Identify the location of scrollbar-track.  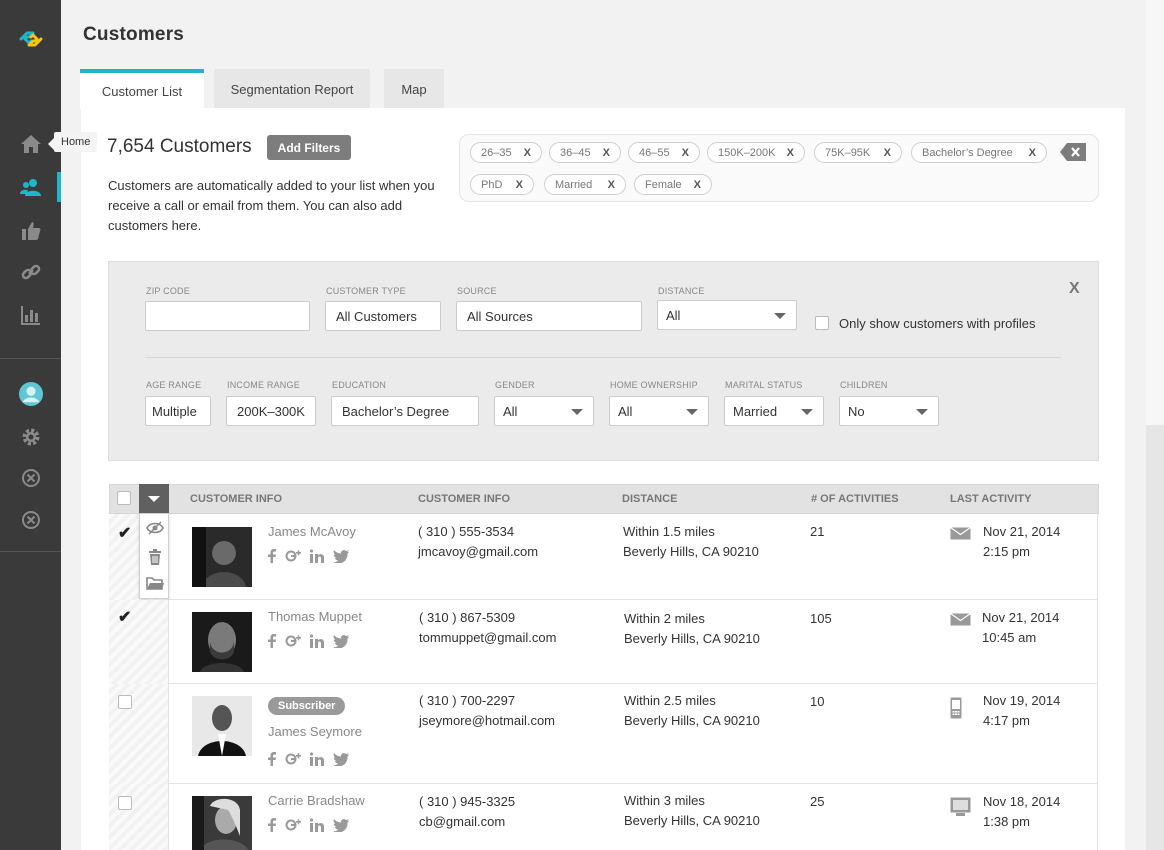
(1155, 425).